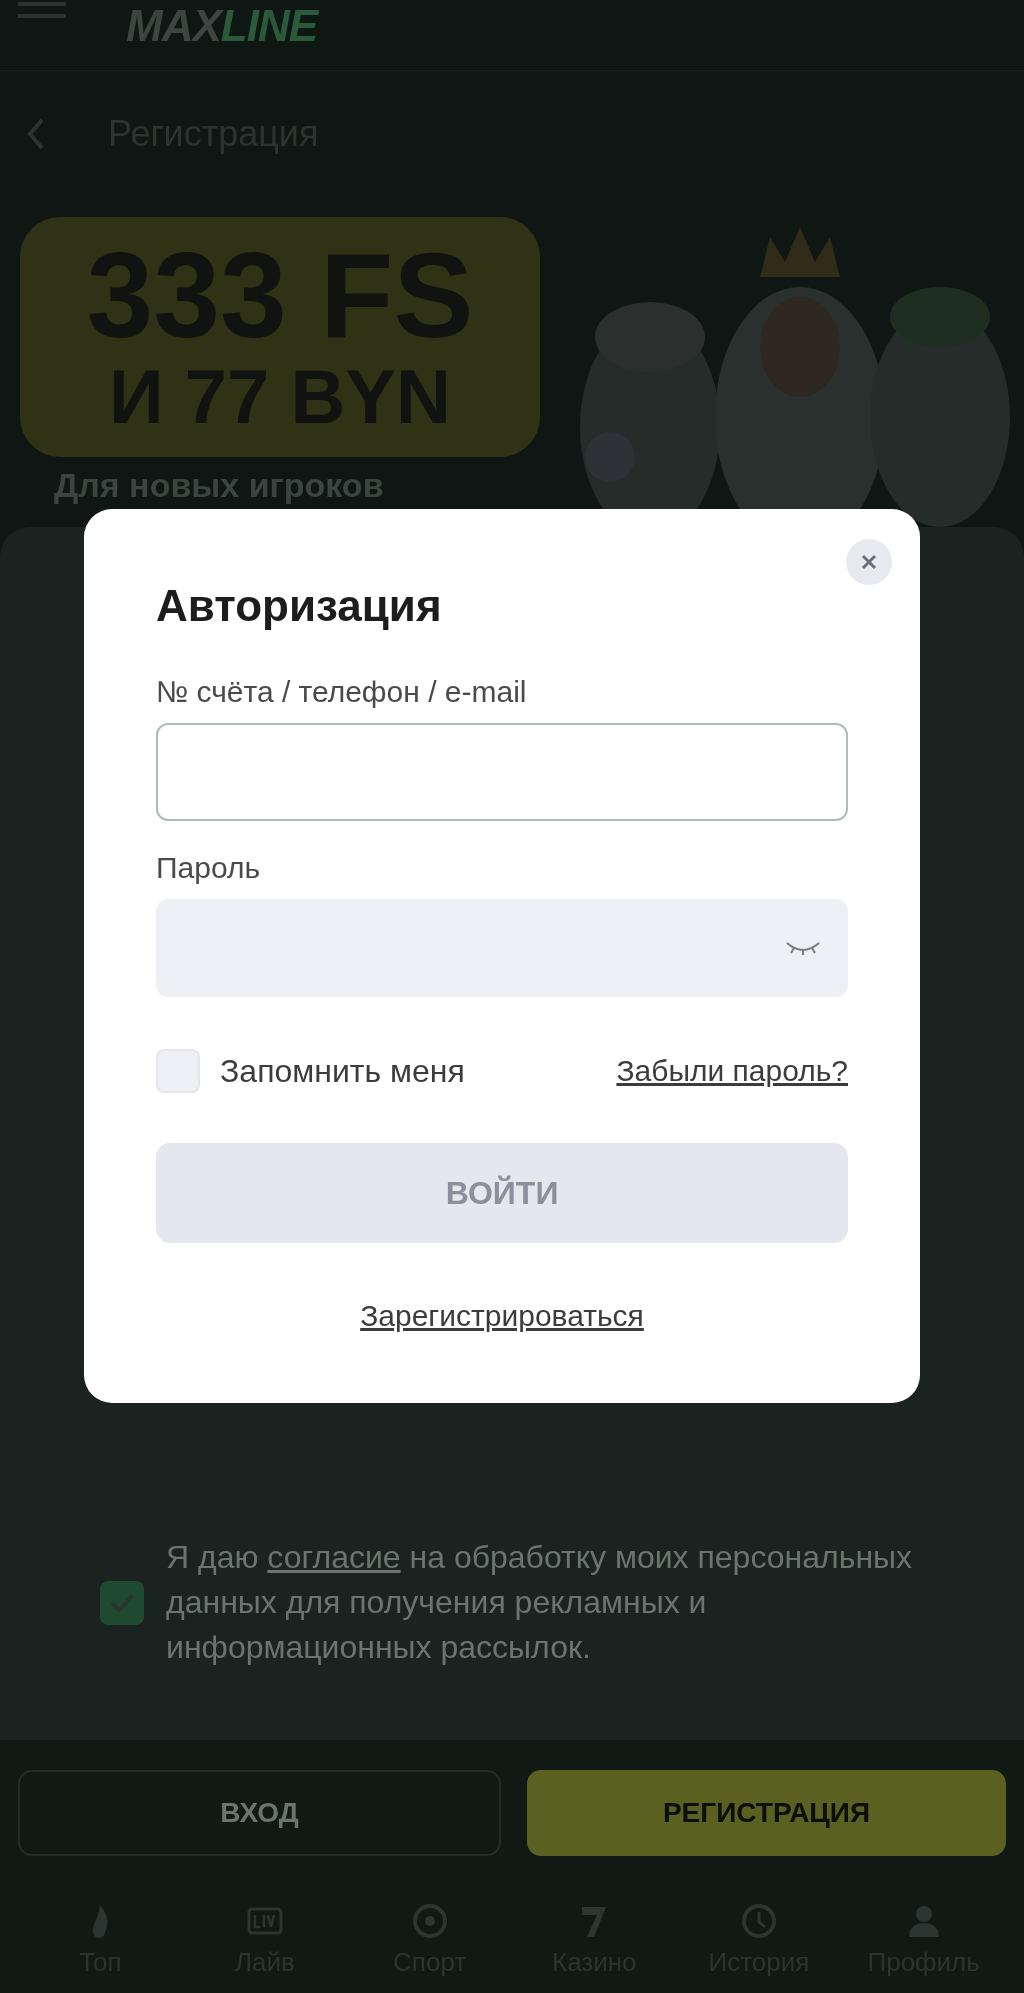 The width and height of the screenshot is (1024, 1993). What do you see at coordinates (540, 1602) in the screenshot?
I see `consent-text: Я даю согласие на обработку моих персональных данных для получения рекламных и информационных рассылок.` at bounding box center [540, 1602].